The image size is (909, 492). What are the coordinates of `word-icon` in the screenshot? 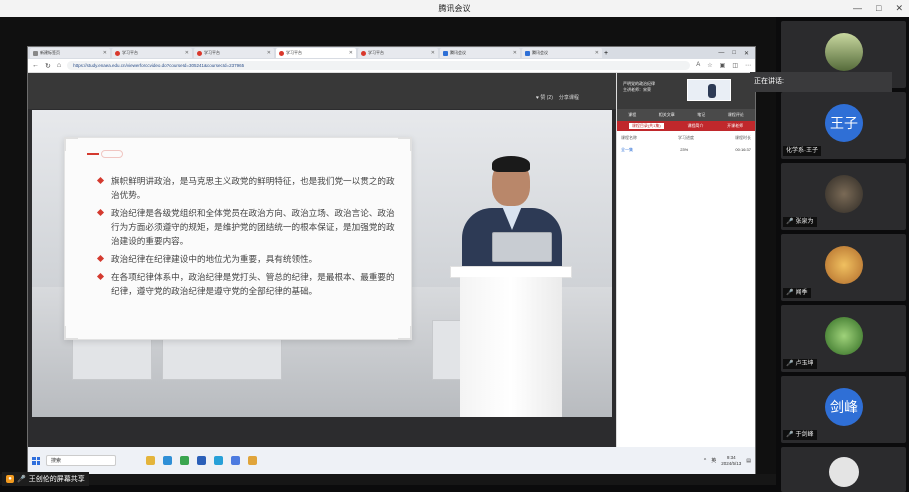 It's located at (201, 460).